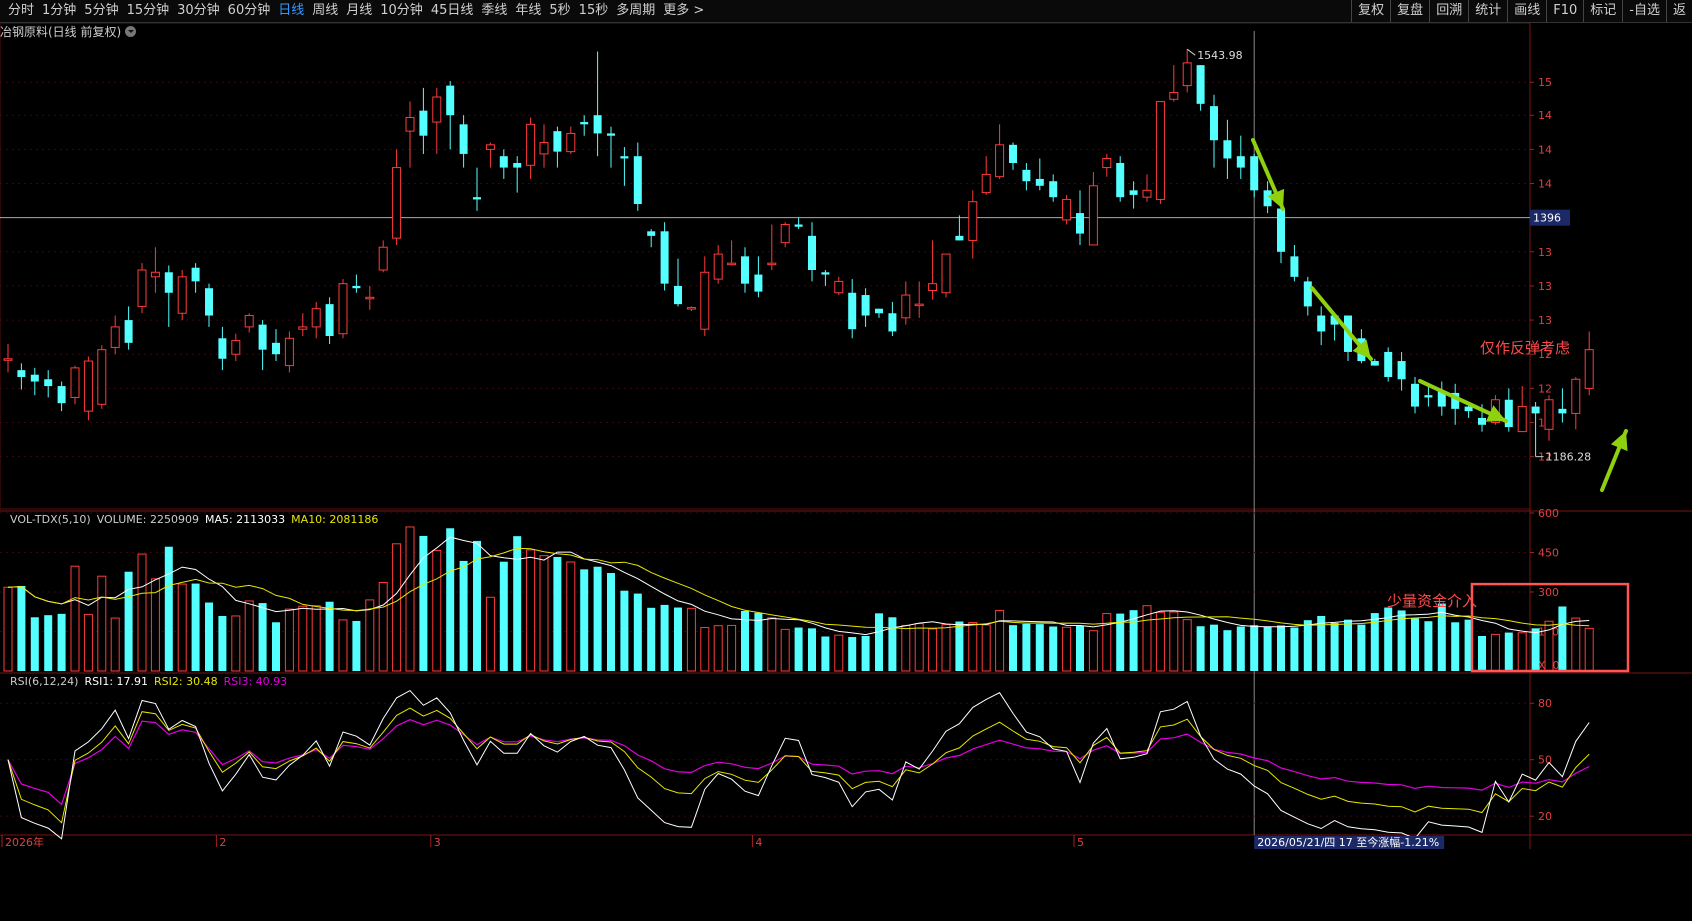 Image resolution: width=1692 pixels, height=921 pixels. What do you see at coordinates (437, 842) in the screenshot?
I see `x-axis-label: 3` at bounding box center [437, 842].